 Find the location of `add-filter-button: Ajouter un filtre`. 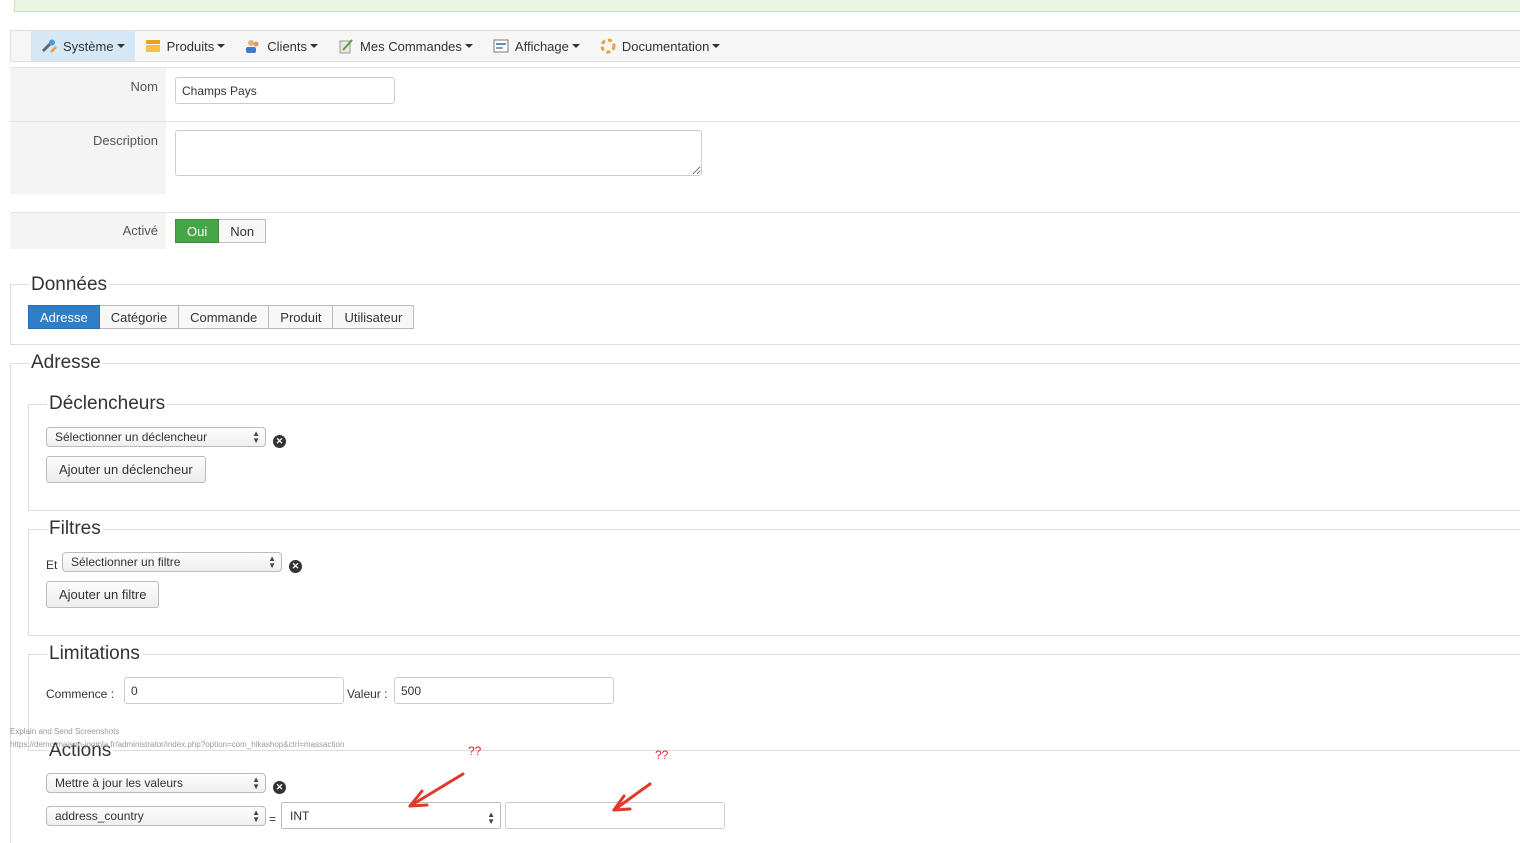

add-filter-button: Ajouter un filtre is located at coordinates (103, 594).